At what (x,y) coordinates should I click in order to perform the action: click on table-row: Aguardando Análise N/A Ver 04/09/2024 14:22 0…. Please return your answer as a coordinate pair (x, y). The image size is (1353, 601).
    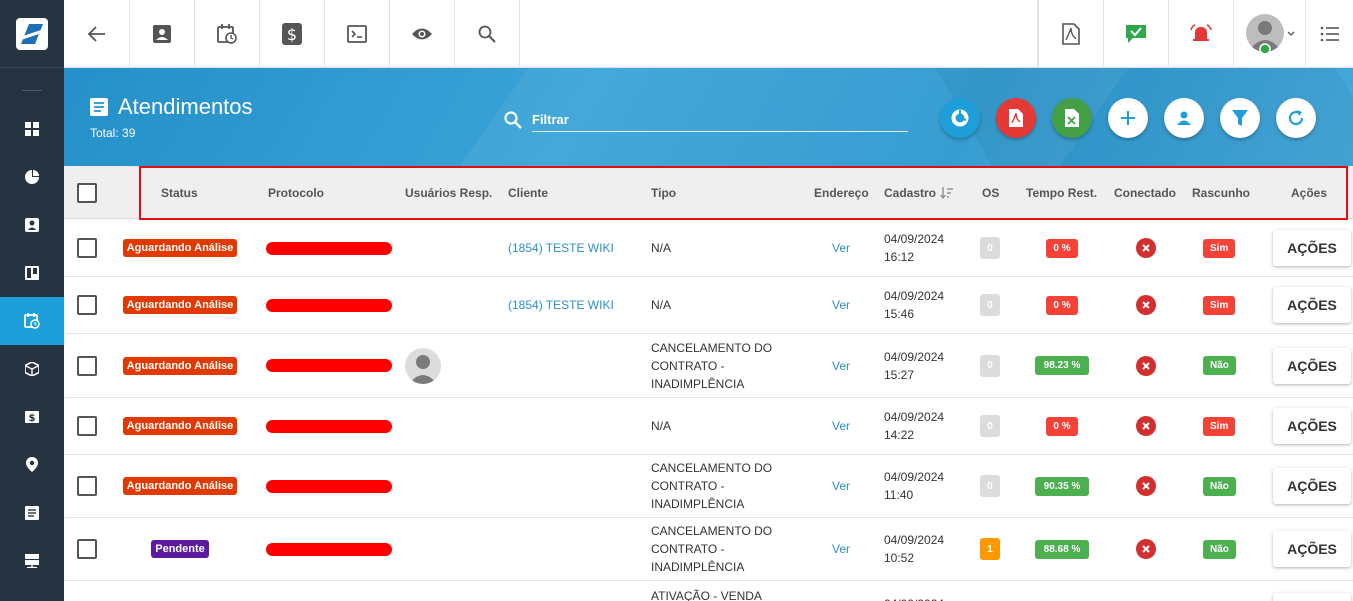
    Looking at the image, I should click on (708, 426).